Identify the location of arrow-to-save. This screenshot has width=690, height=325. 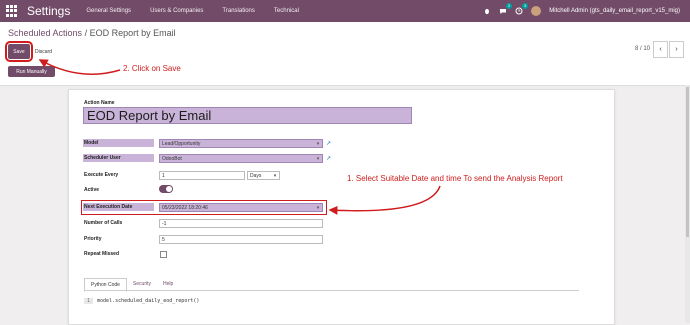
(79, 67).